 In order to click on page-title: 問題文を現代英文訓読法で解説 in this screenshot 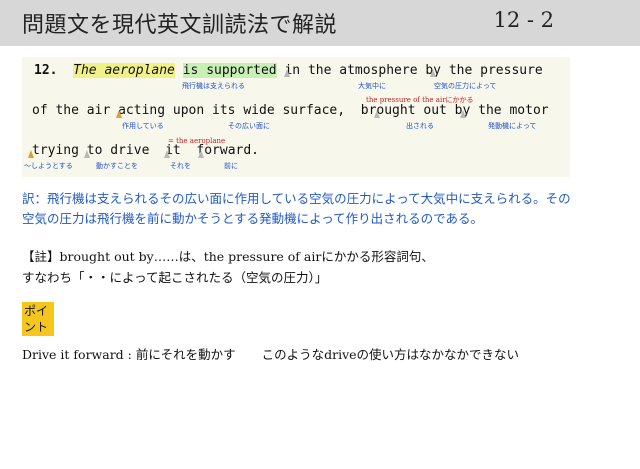, I will do `click(180, 25)`.